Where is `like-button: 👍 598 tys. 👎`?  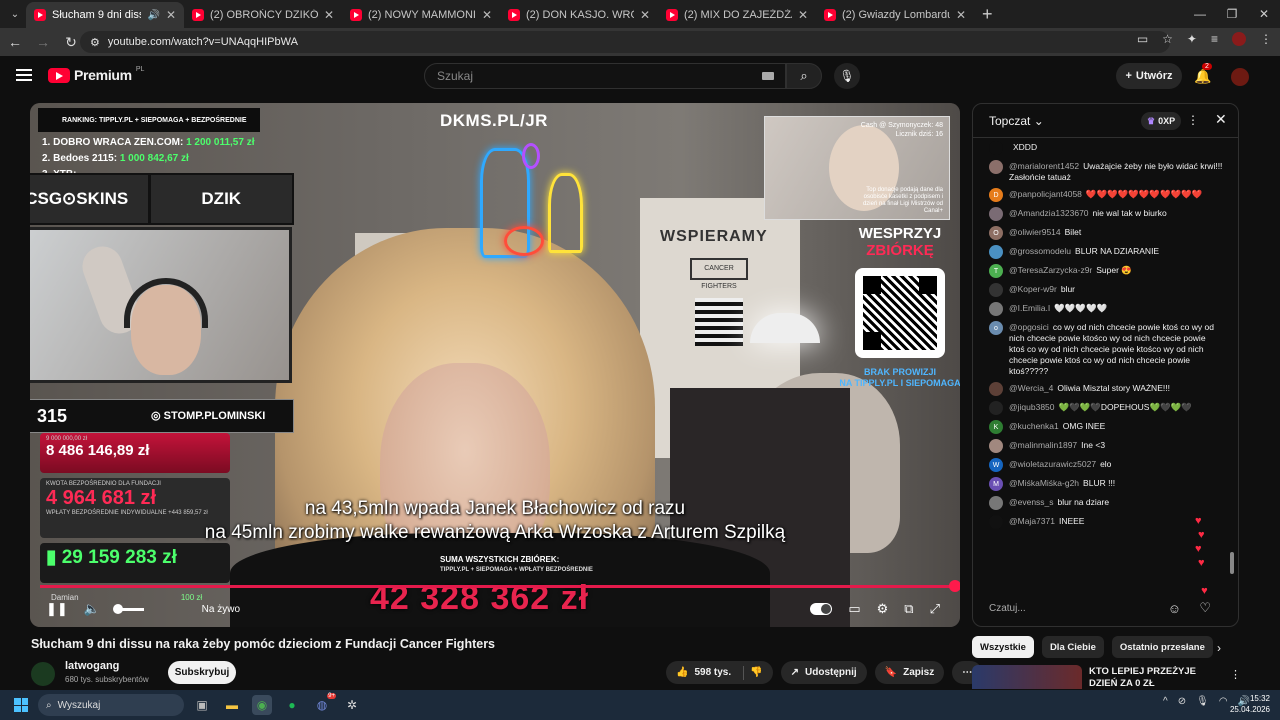 like-button: 👍 598 tys. 👎 is located at coordinates (719, 672).